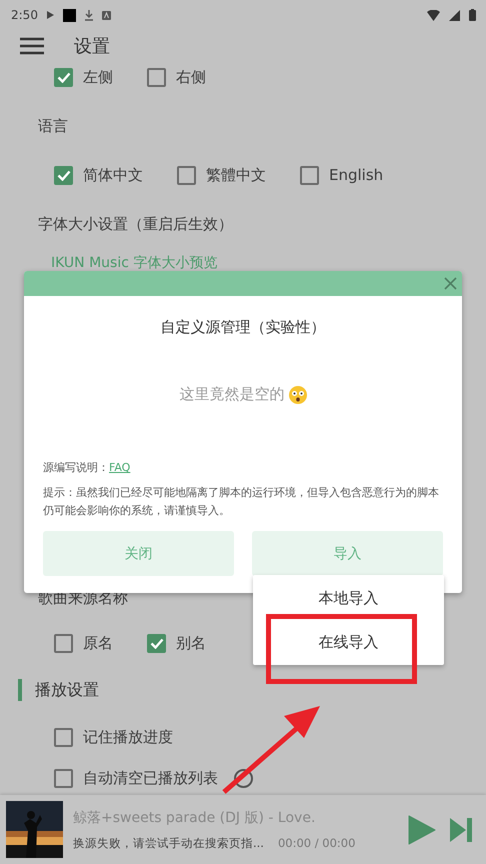 The image size is (486, 864). I want to click on emoji-icon, so click(297, 395).